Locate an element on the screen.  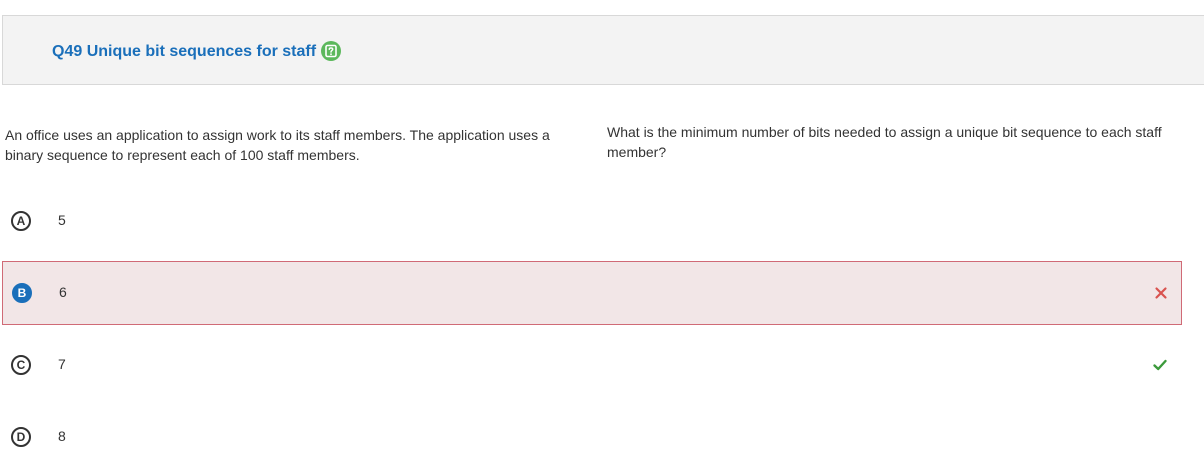
answer-option-b: B 6 is located at coordinates (592, 293).